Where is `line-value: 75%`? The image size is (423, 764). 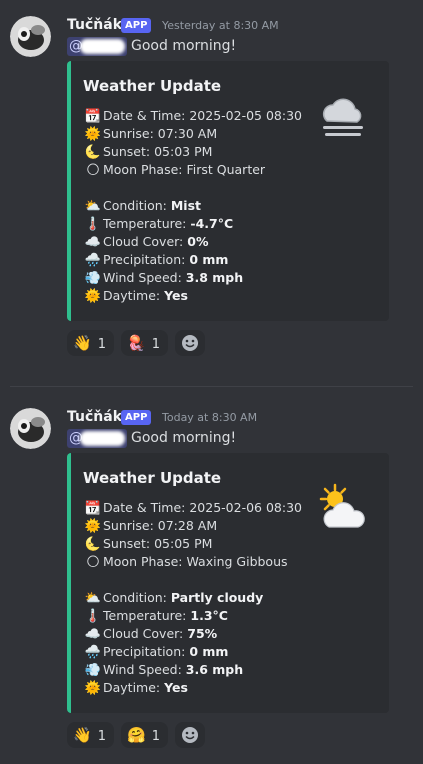
line-value: 75% is located at coordinates (202, 633).